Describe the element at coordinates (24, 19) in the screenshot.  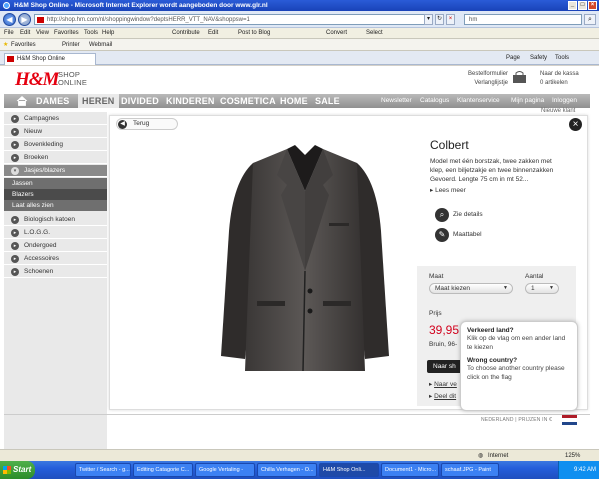
I see `forward-button: ▶` at that location.